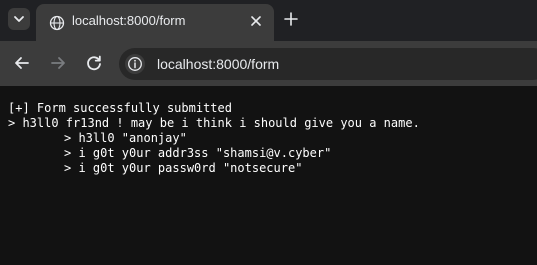 The width and height of the screenshot is (537, 265). Describe the element at coordinates (291, 19) in the screenshot. I see `plus-icon` at that location.